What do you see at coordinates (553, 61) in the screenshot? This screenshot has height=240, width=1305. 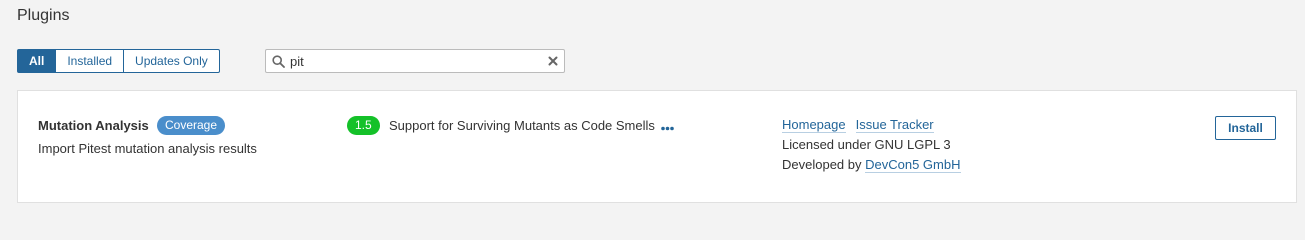 I see `close-icon` at bounding box center [553, 61].